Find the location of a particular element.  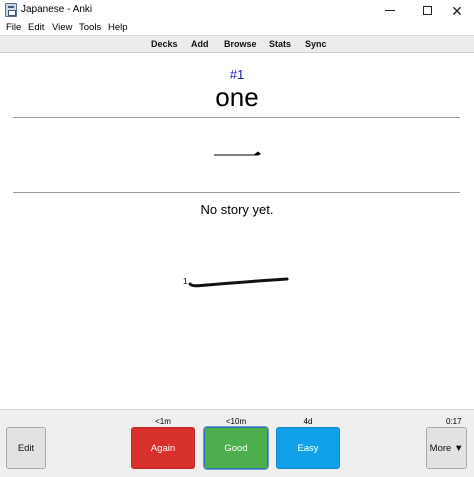

card-keyword: one is located at coordinates (237, 97).